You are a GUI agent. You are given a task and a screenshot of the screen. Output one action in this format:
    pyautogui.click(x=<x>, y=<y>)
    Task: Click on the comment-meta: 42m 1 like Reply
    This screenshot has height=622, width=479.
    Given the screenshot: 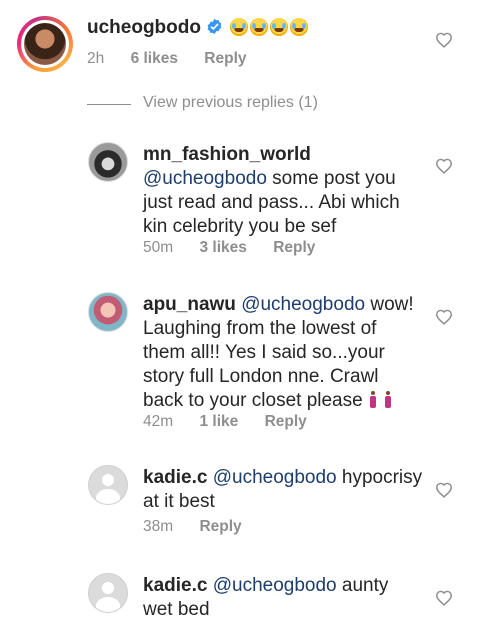 What is the action you would take?
    pyautogui.click(x=225, y=422)
    